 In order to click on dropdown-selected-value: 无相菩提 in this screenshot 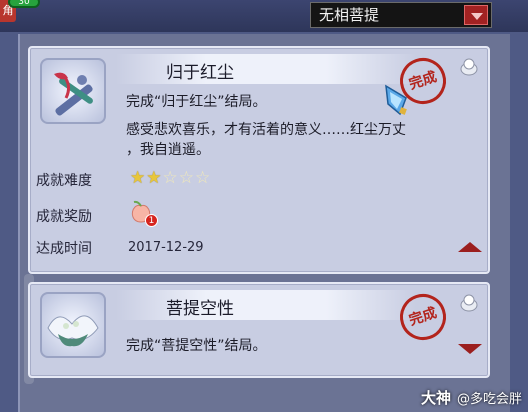, I will do `click(349, 15)`.